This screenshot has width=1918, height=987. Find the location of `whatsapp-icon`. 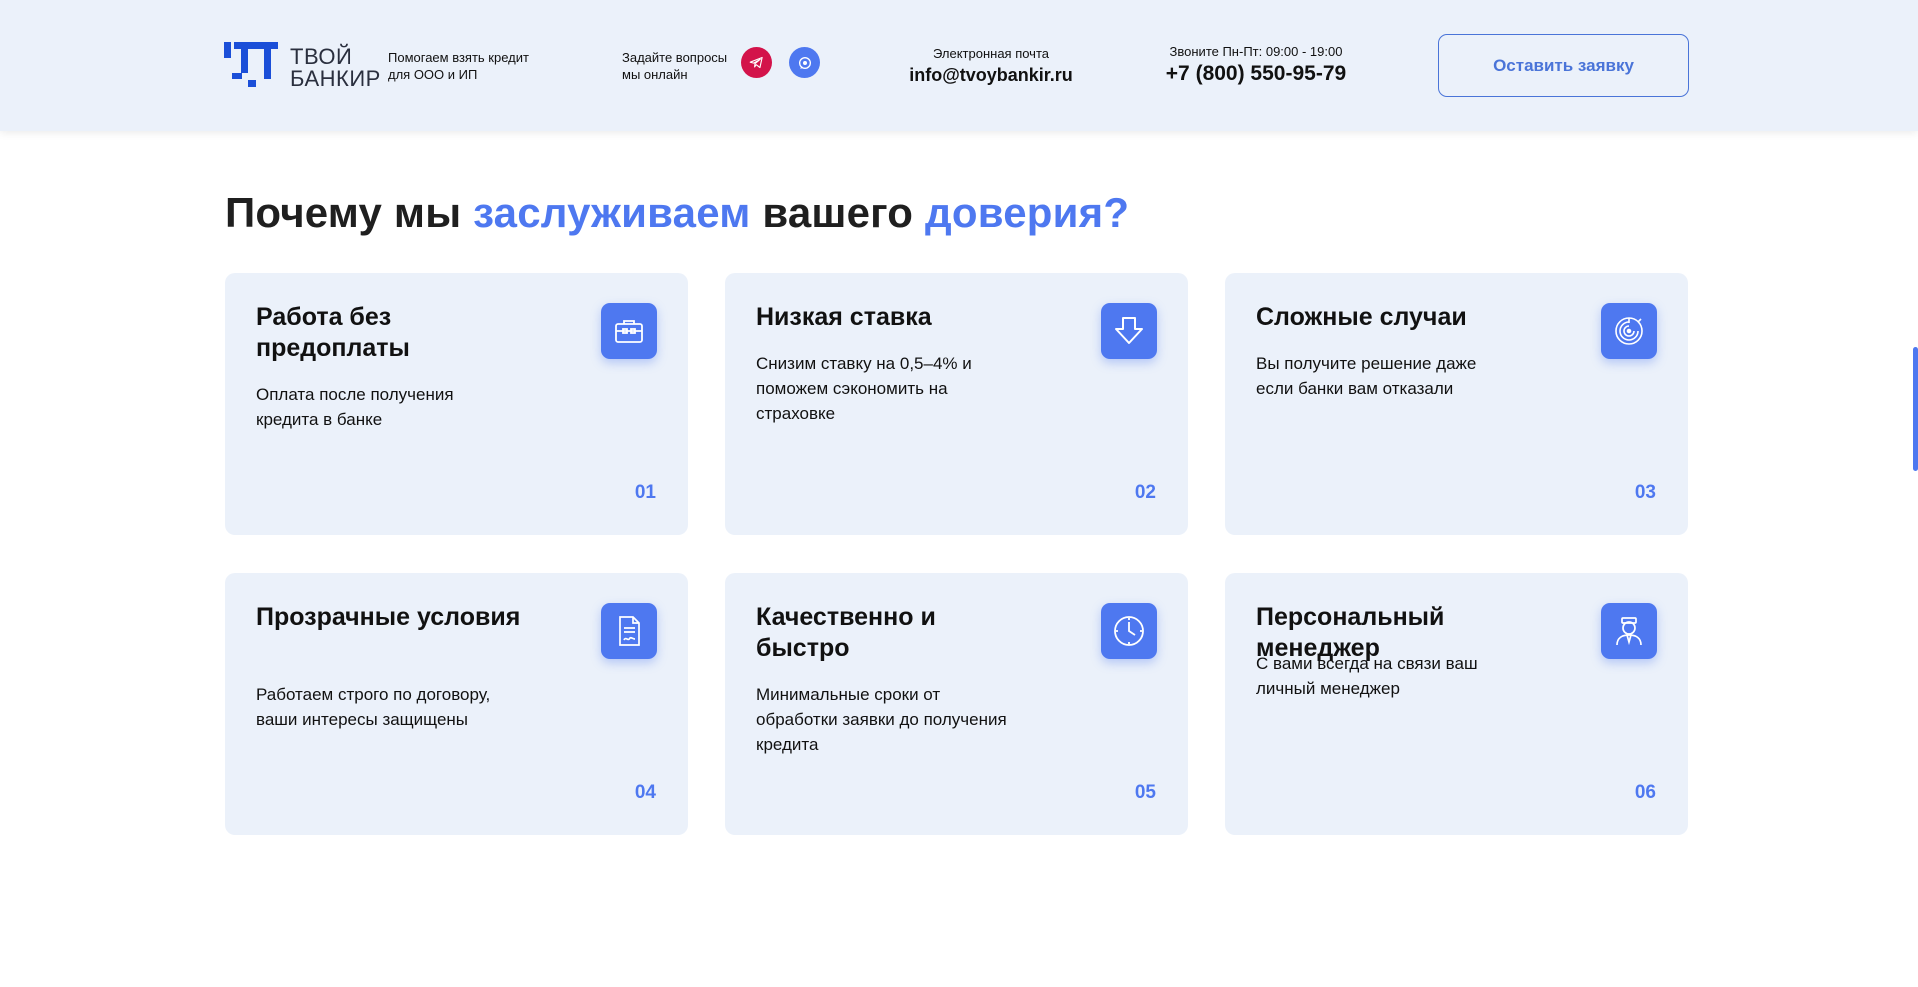

whatsapp-icon is located at coordinates (804, 62).